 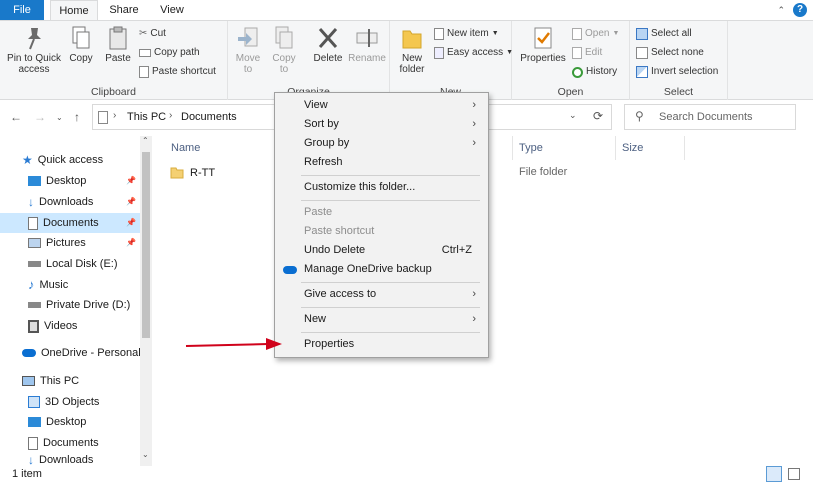 I want to click on back-arrow-icon: ←, so click(x=16, y=117).